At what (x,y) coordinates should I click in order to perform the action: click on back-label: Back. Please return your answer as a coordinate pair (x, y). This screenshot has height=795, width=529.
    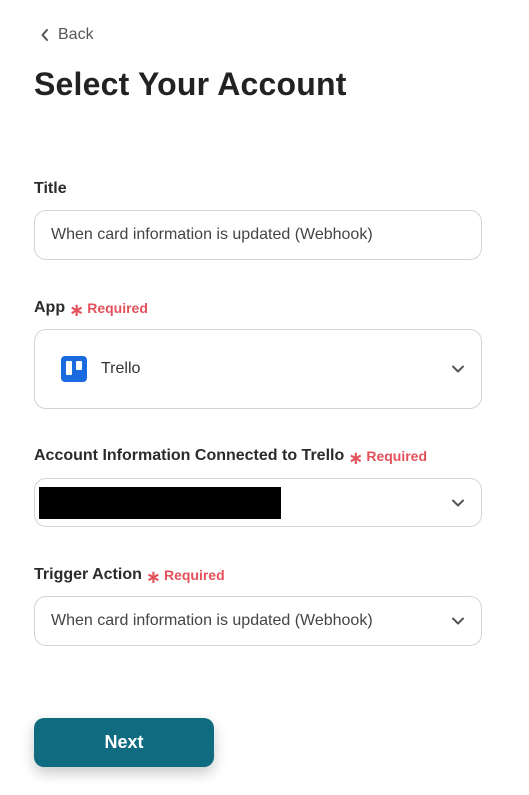
    Looking at the image, I should click on (76, 34).